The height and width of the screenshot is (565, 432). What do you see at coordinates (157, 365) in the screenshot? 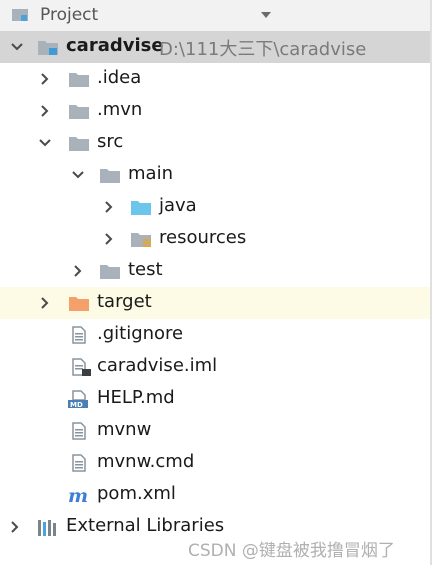
I see `tree-item-label: caradvise.iml` at bounding box center [157, 365].